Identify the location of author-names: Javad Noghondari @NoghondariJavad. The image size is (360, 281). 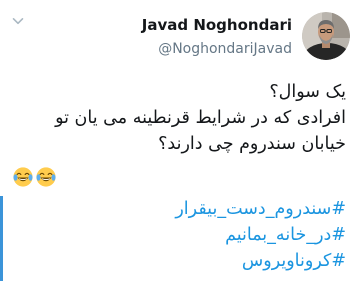
(217, 35).